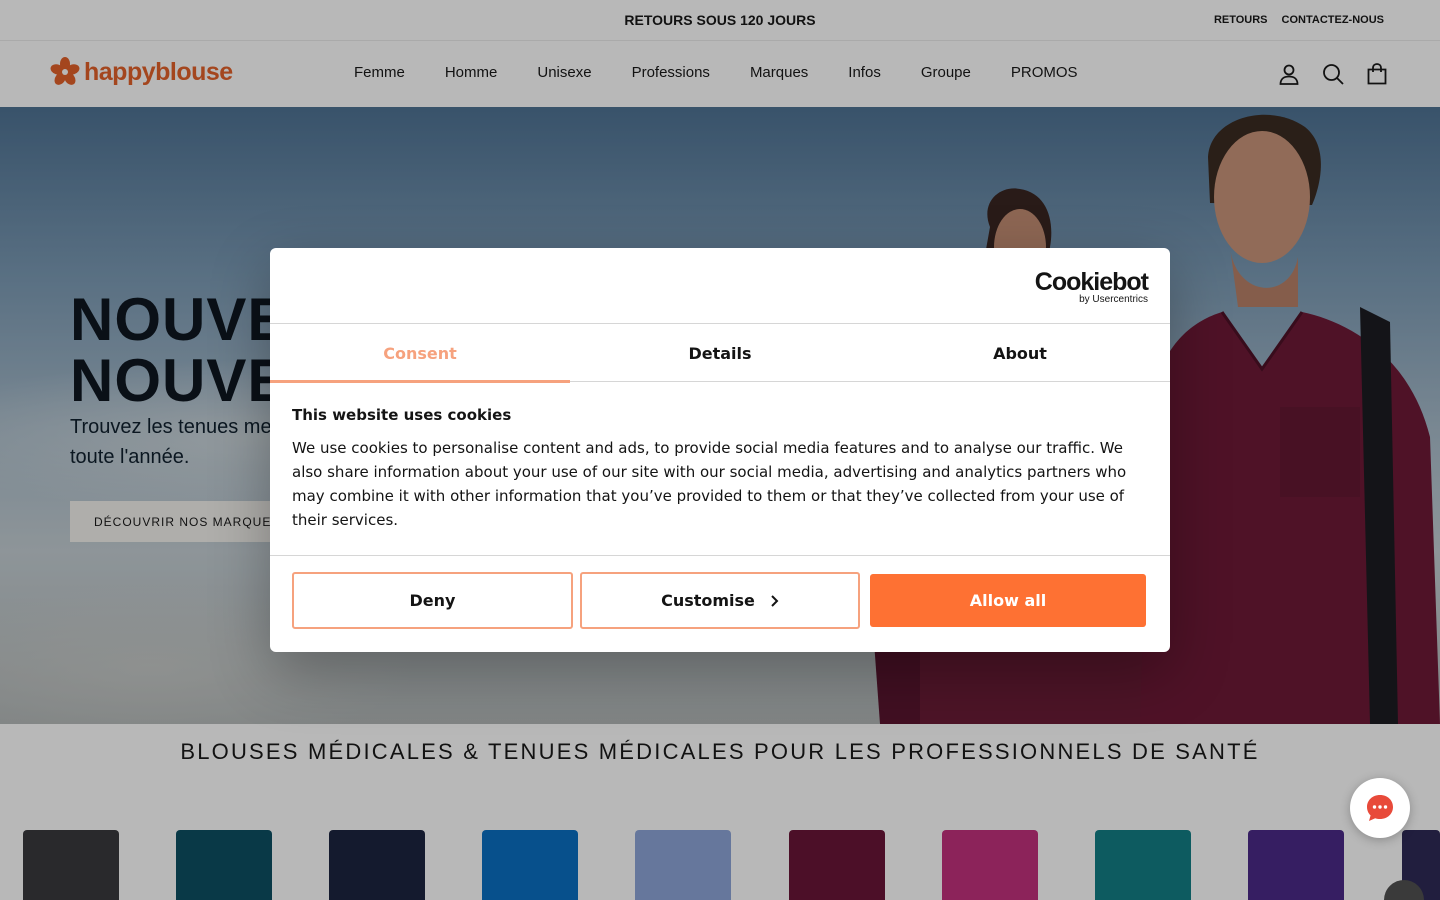  I want to click on customise-button: Customise, so click(720, 600).